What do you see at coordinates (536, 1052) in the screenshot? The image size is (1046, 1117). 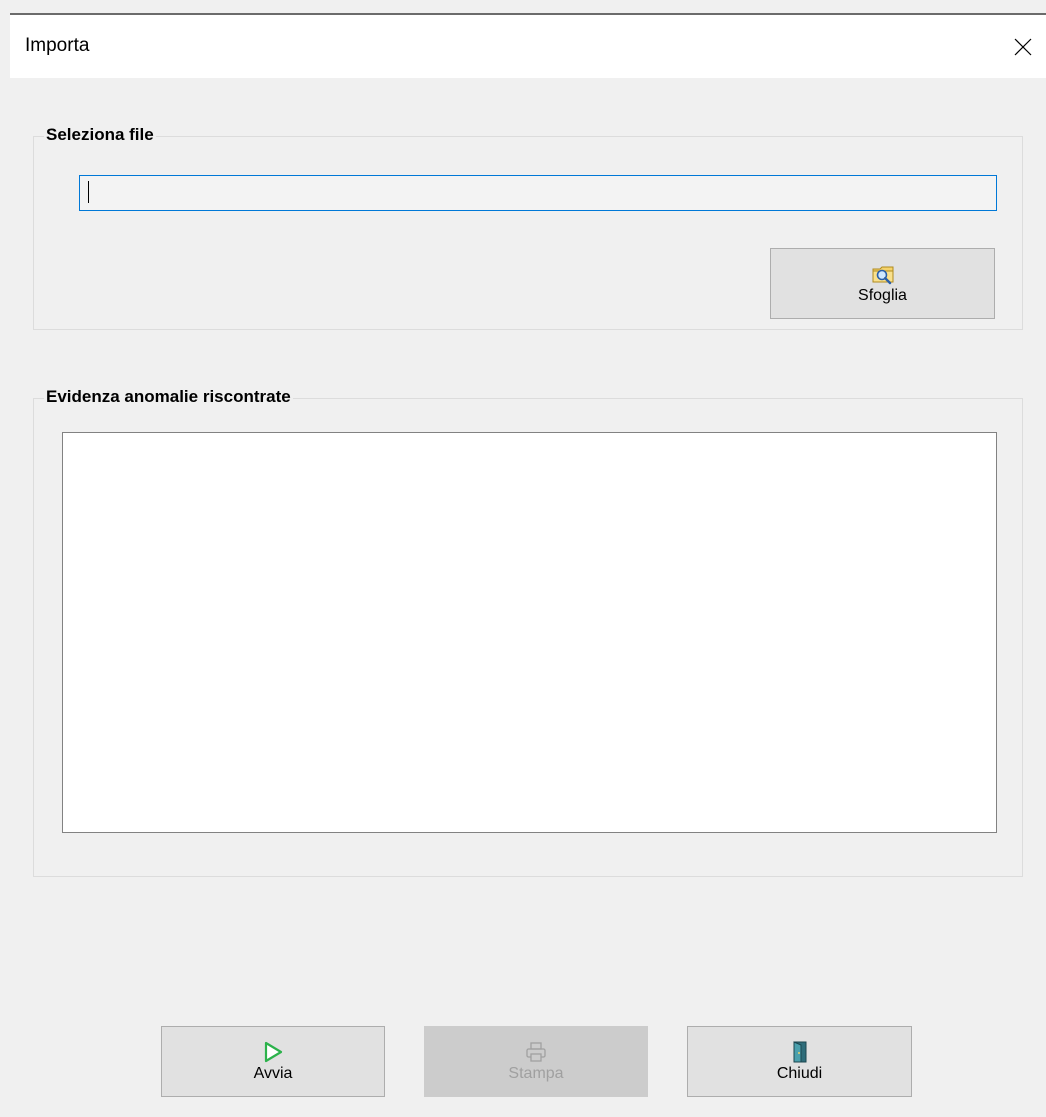 I see `printer-icon` at bounding box center [536, 1052].